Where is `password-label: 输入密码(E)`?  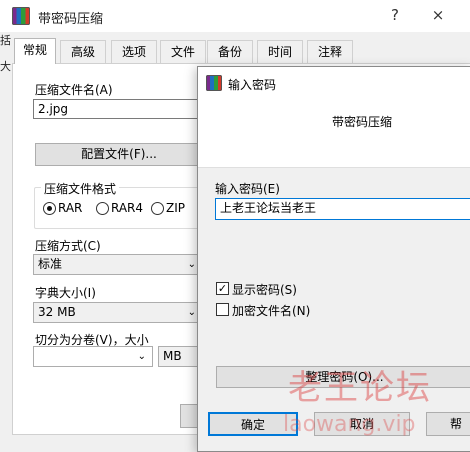 password-label: 输入密码(E) is located at coordinates (247, 189).